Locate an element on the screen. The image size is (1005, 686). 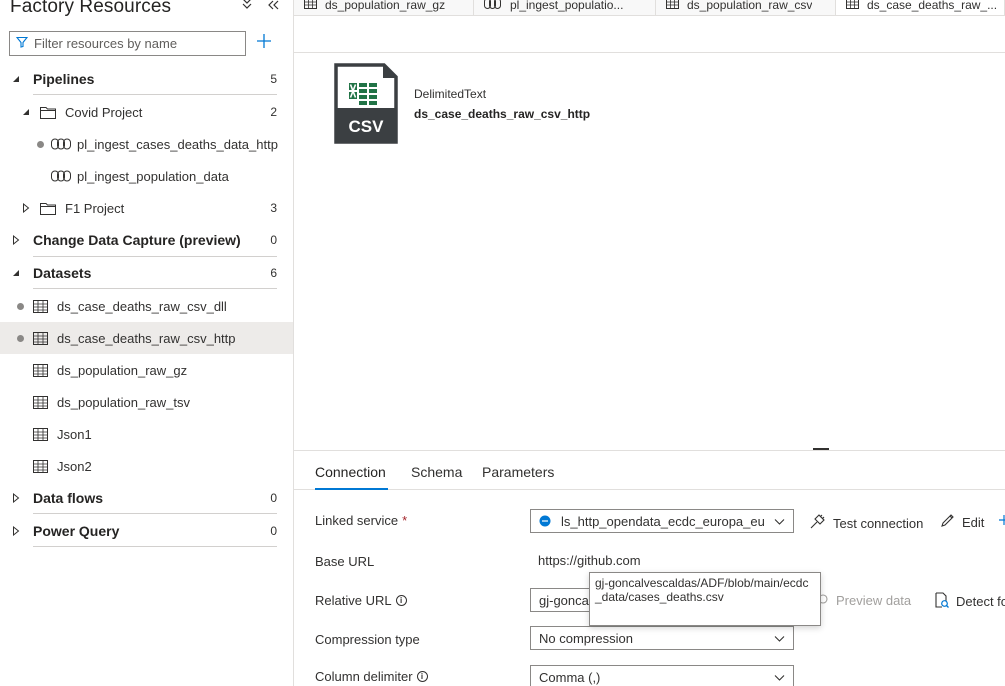
column-delimiter-value: Comma (,) is located at coordinates (570, 677).